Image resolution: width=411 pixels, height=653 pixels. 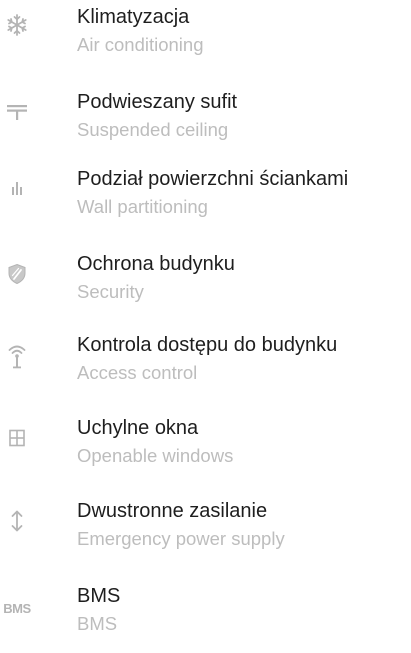 I want to click on feature-title: Podział powierzchni ściankami, so click(x=213, y=179).